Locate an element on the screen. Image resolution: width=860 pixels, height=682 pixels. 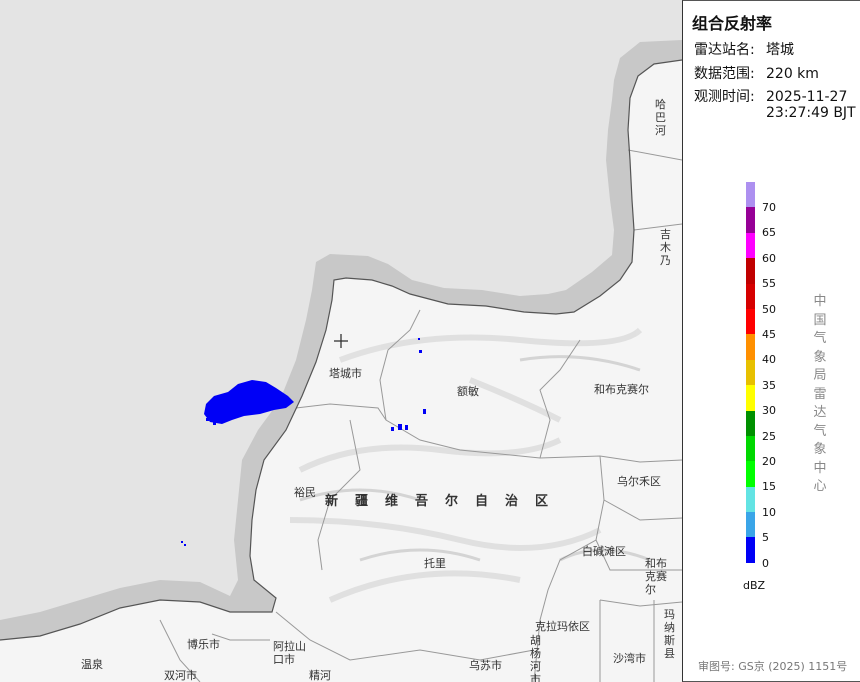
place-habahe: 哈巴河 is located at coordinates (660, 117).